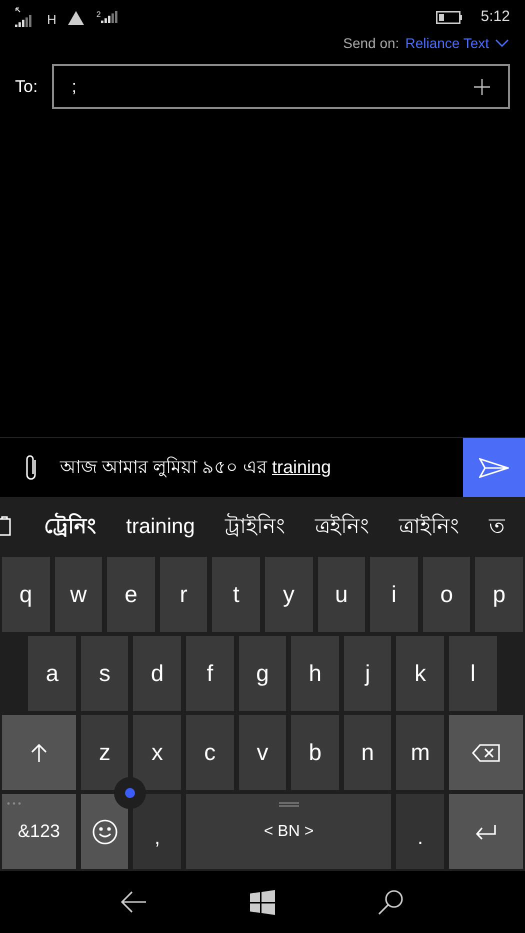 This screenshot has height=933, width=525. What do you see at coordinates (157, 831) in the screenshot?
I see `key: ,` at bounding box center [157, 831].